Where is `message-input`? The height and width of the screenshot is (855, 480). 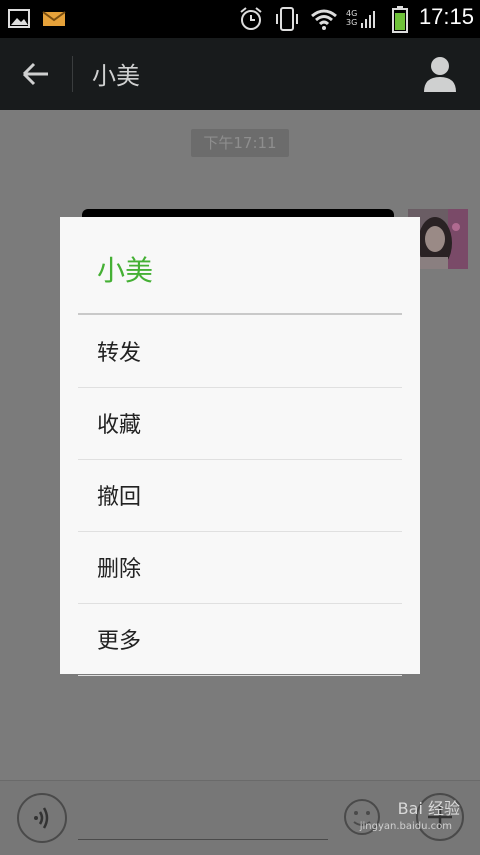
message-input is located at coordinates (203, 839).